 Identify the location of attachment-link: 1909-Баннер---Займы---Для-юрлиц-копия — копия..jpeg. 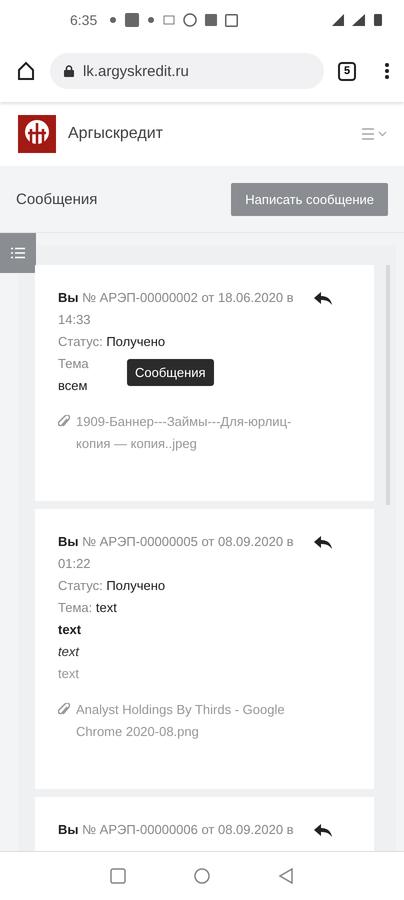
(191, 433).